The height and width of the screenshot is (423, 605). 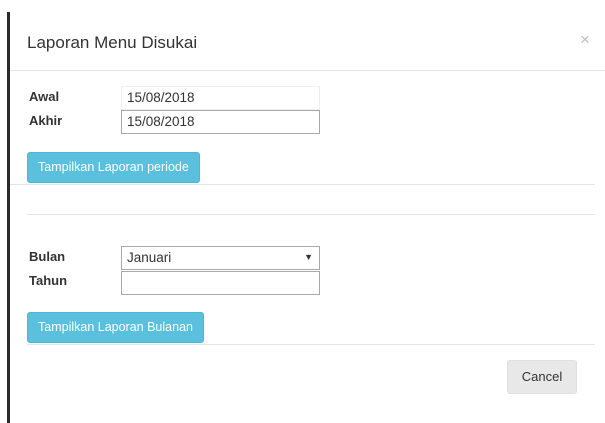 What do you see at coordinates (585, 40) in the screenshot?
I see `close-icon: ×` at bounding box center [585, 40].